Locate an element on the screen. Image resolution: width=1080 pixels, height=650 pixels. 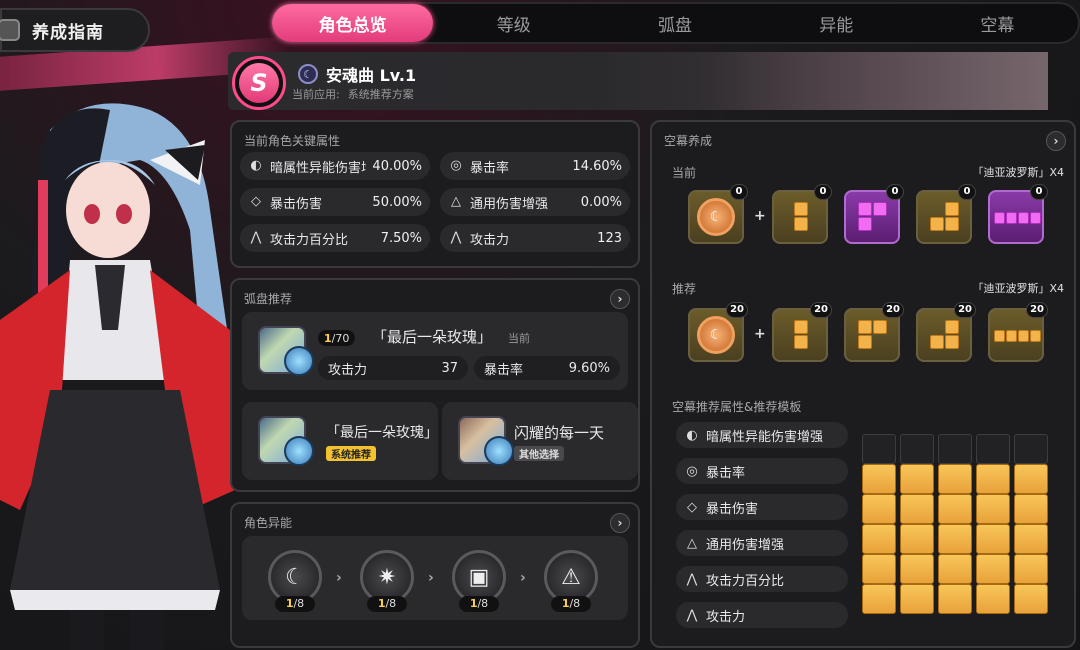
system-recommend-tag: 系统推荐 is located at coordinates (351, 453).